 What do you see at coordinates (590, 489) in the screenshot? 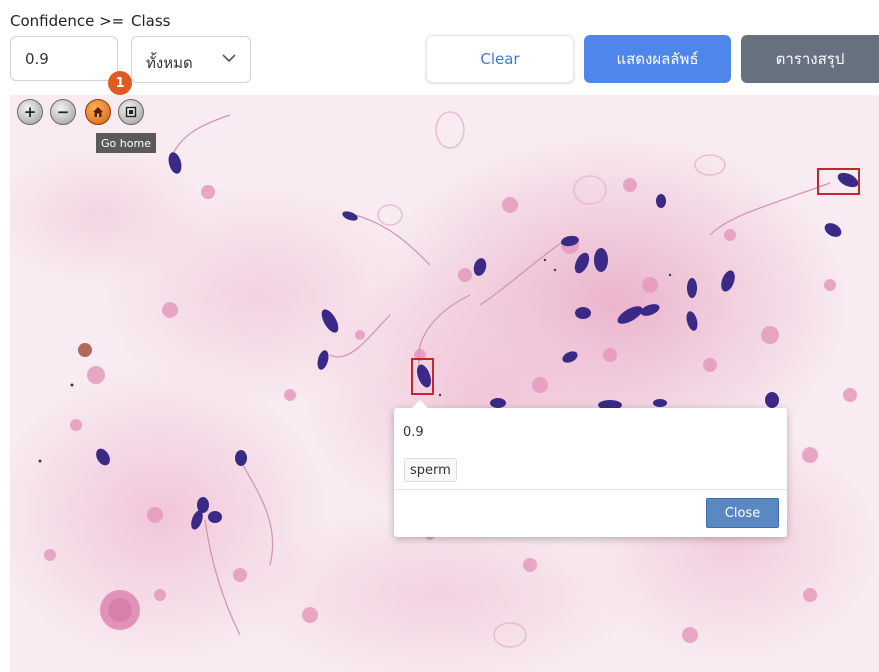
I see `popup-divider` at bounding box center [590, 489].